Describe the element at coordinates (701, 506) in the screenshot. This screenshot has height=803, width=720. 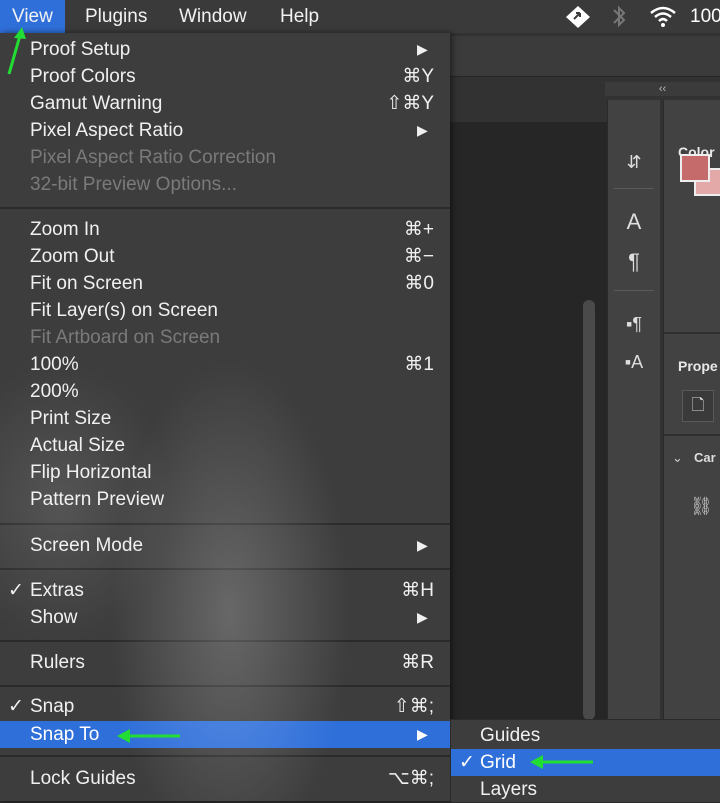
I see `link-icon: ⛓` at that location.